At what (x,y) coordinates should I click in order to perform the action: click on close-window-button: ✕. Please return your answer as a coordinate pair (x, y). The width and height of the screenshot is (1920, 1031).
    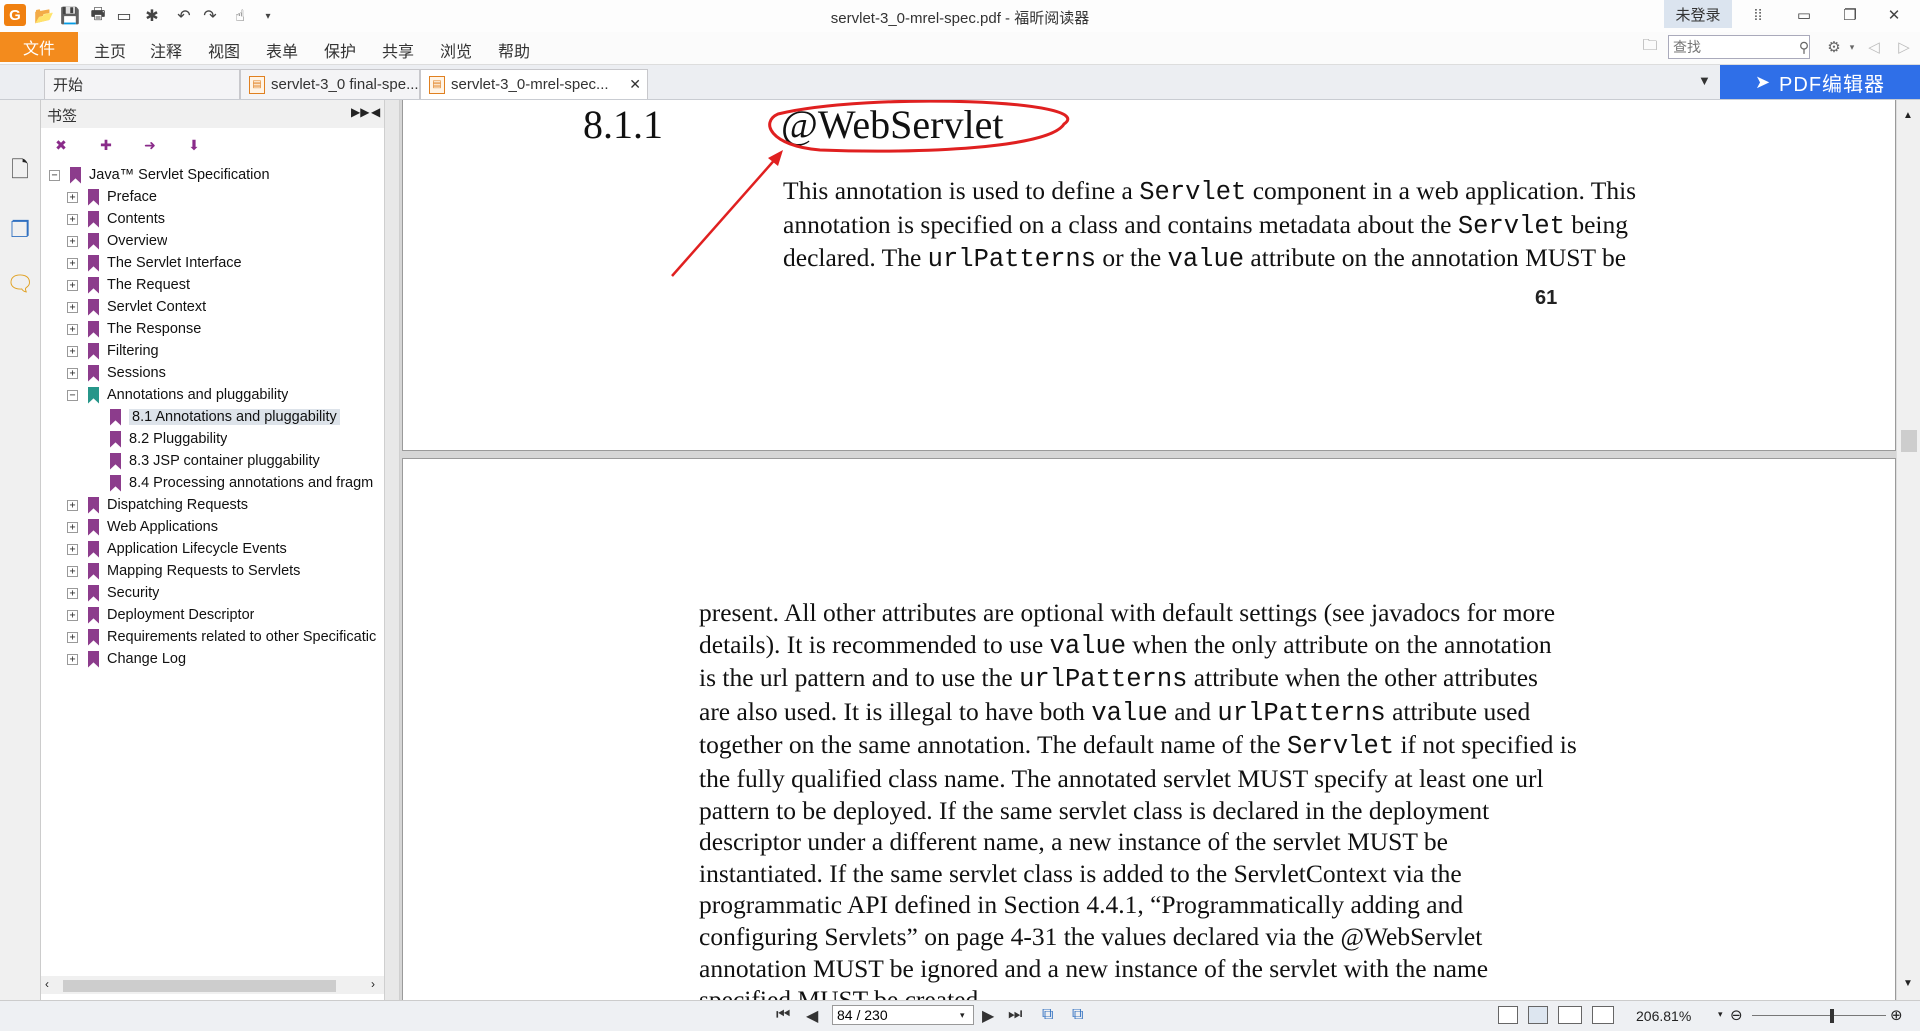
    Looking at the image, I should click on (1894, 15).